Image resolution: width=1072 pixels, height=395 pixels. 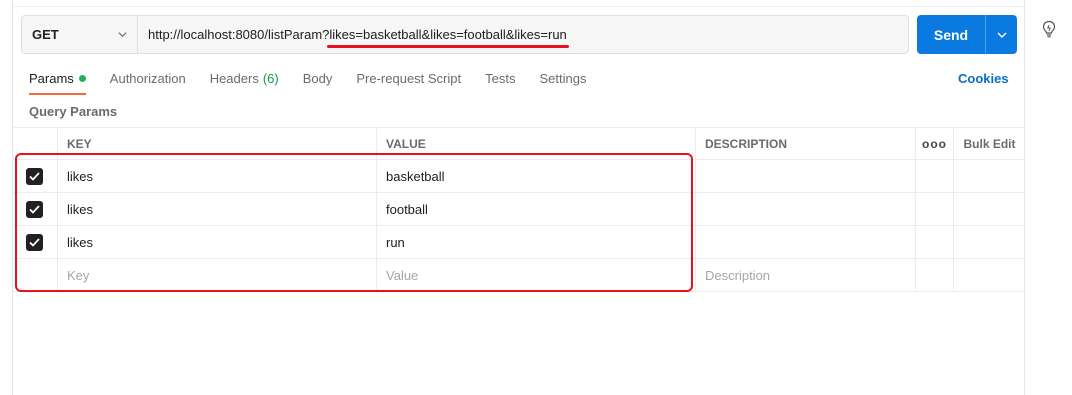 I want to click on param-value: football, so click(x=536, y=209).